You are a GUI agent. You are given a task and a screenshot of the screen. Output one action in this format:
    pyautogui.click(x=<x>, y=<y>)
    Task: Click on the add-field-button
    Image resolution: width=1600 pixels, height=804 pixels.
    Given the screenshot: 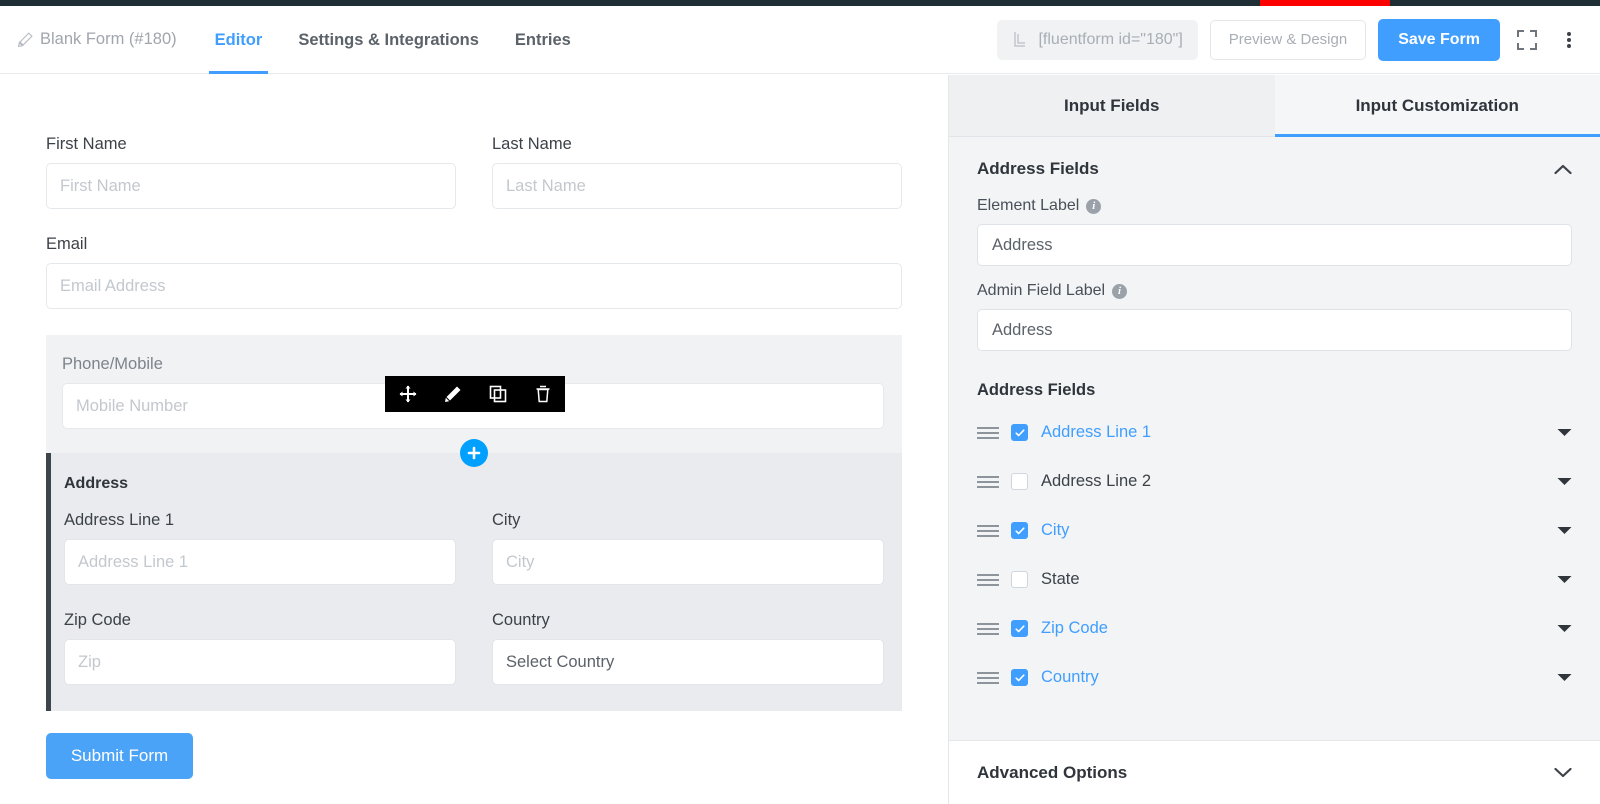 What is the action you would take?
    pyautogui.click(x=474, y=453)
    